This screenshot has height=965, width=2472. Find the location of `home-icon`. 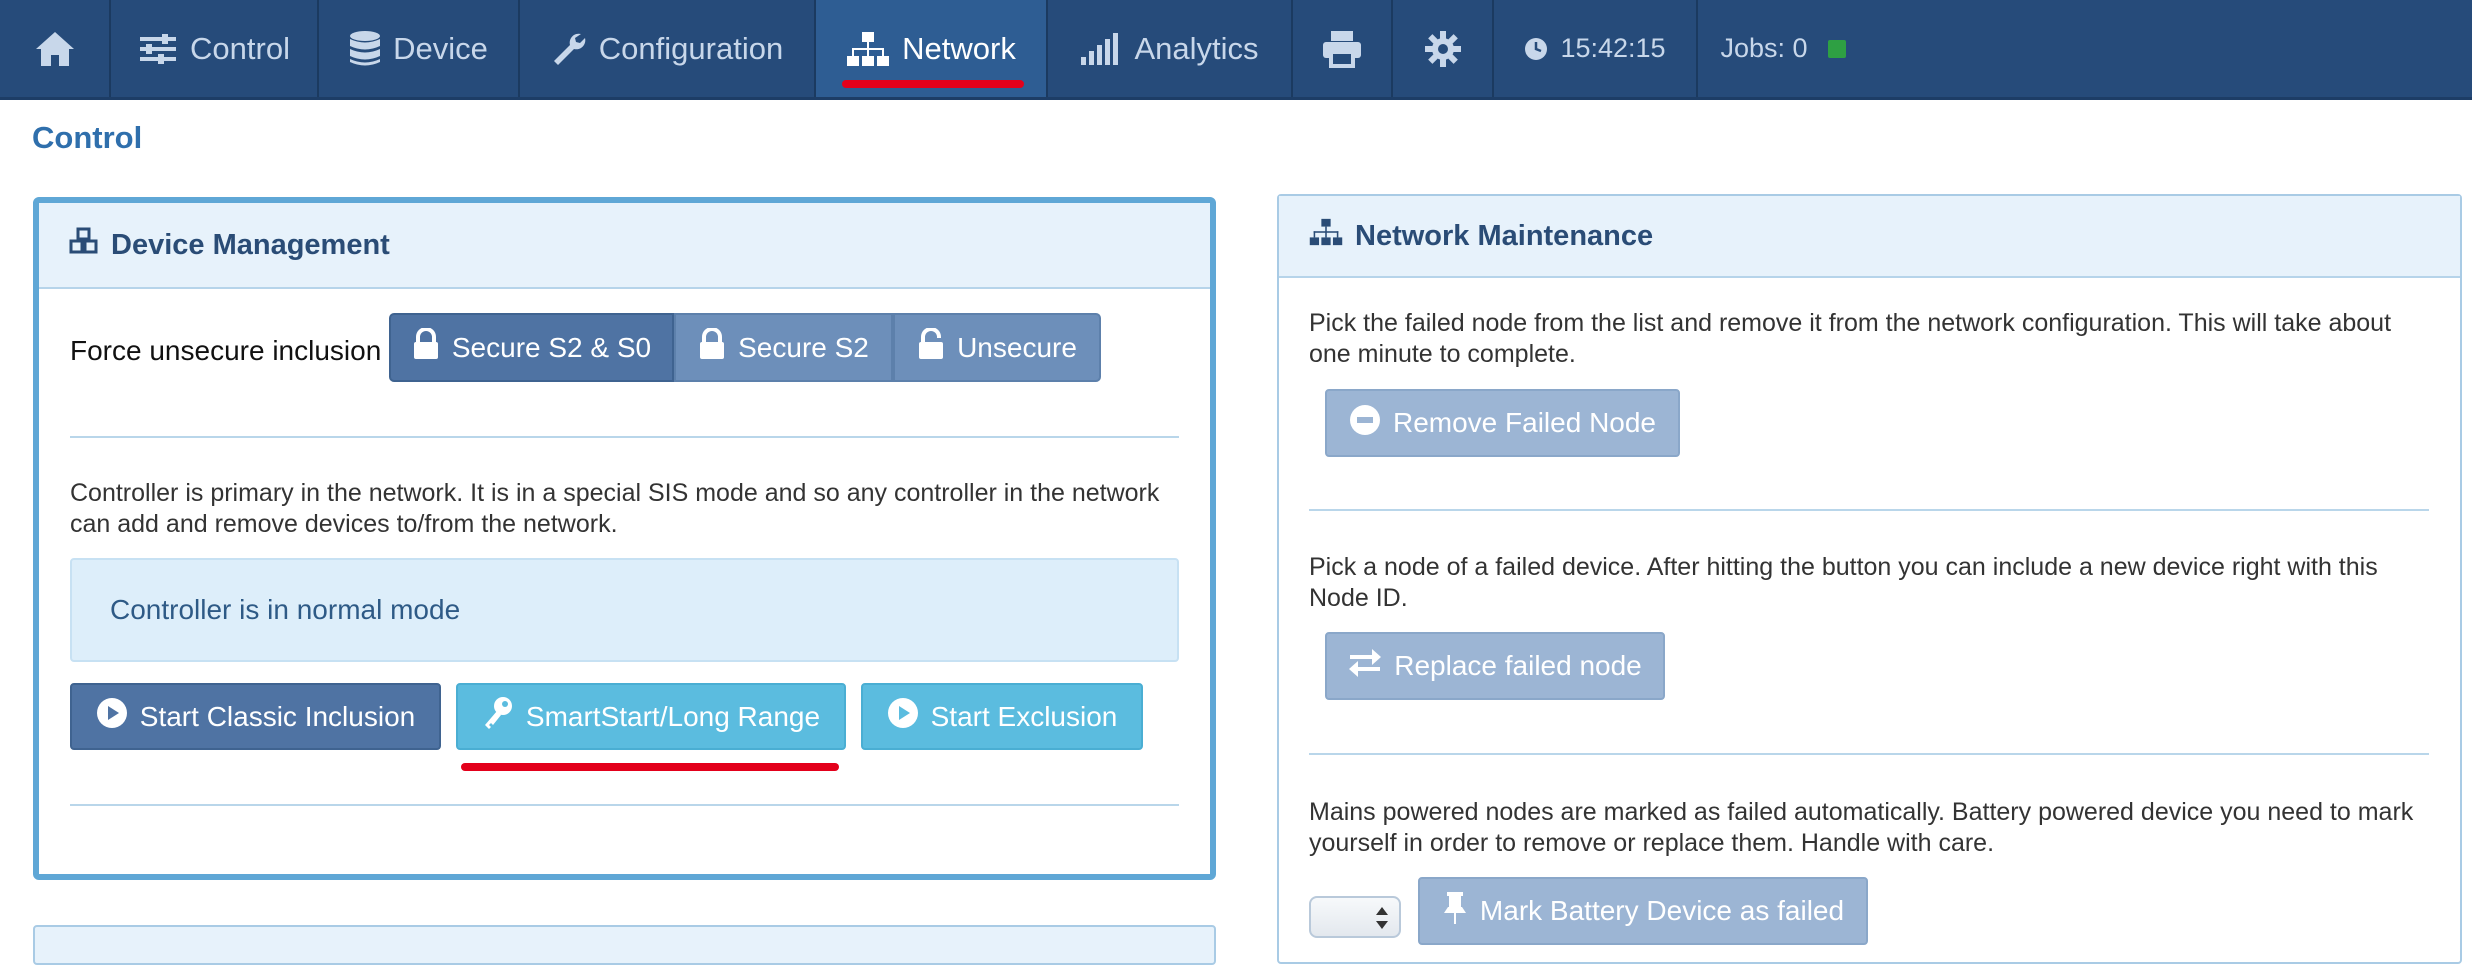

home-icon is located at coordinates (55, 49).